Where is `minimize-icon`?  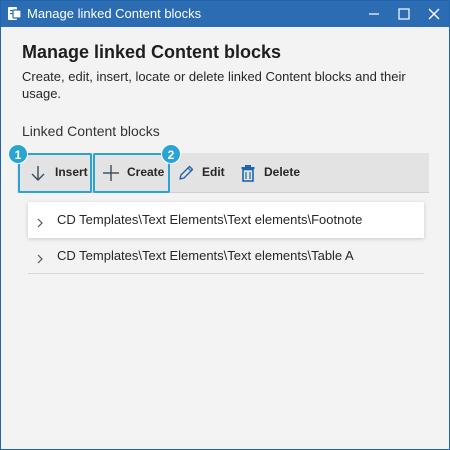 minimize-icon is located at coordinates (374, 14).